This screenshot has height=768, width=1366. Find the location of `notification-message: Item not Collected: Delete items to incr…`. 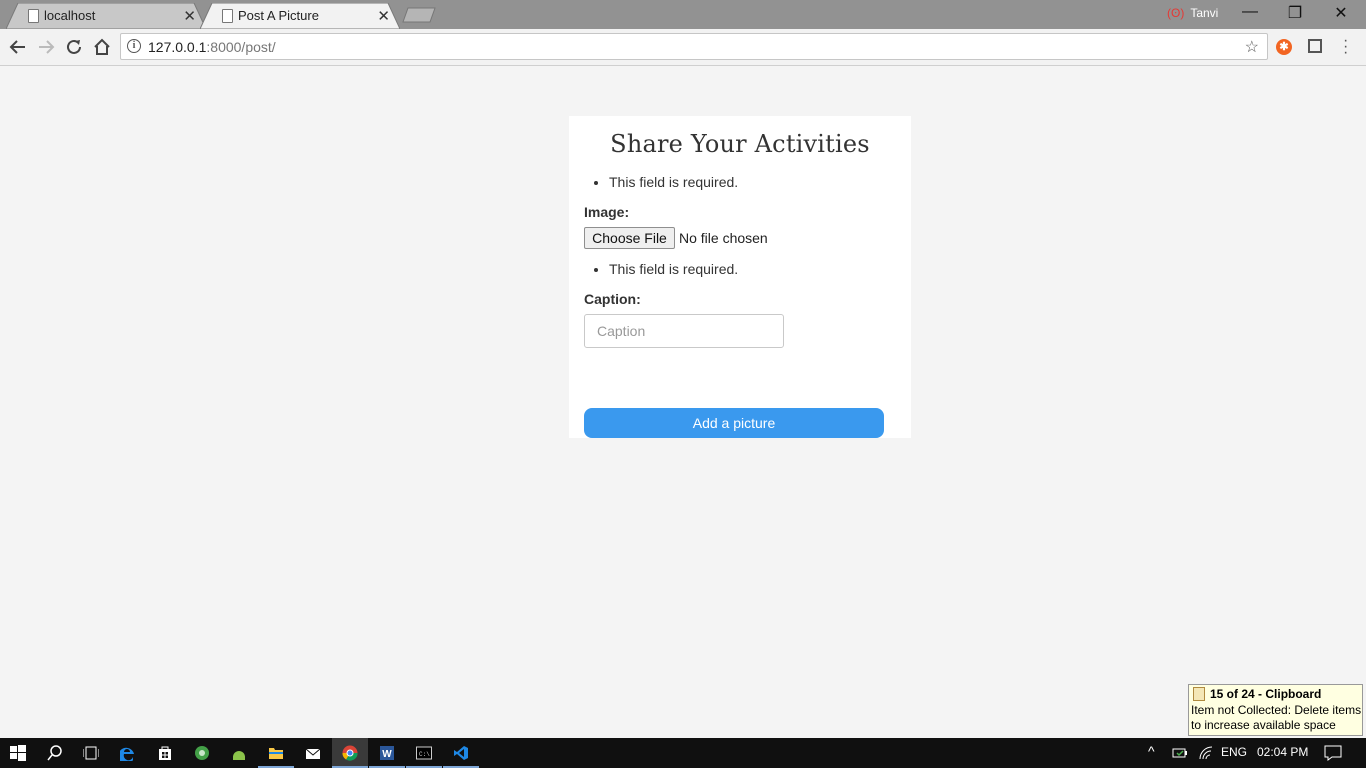

notification-message: Item not Collected: Delete items to incr… is located at coordinates (1276, 717).